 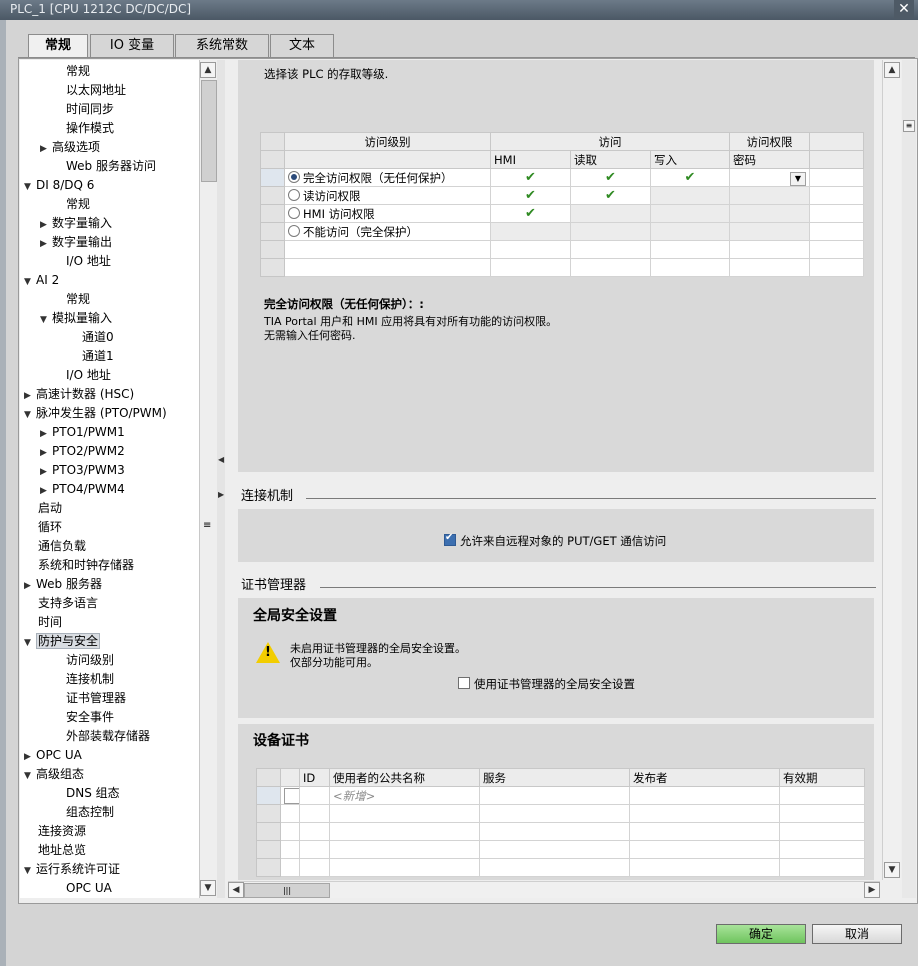 What do you see at coordinates (63, 584) in the screenshot?
I see `tree-item: ▶ Web 服务器` at bounding box center [63, 584].